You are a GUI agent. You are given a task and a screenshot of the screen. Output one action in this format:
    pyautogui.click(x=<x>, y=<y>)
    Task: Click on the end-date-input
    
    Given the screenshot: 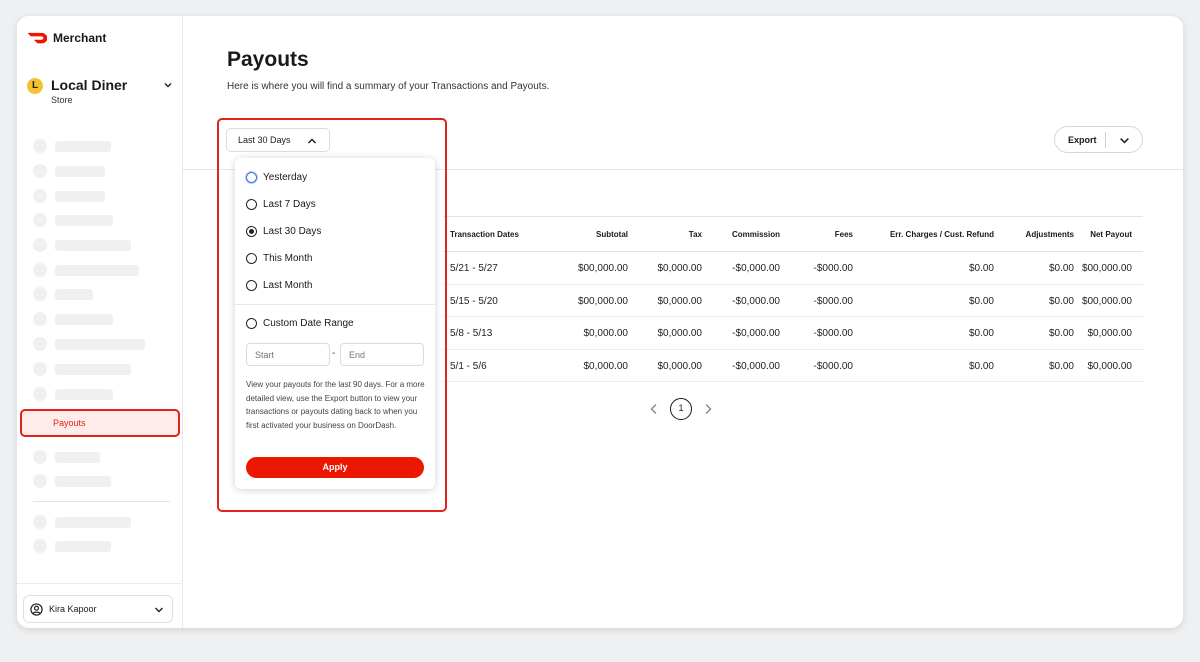 What is the action you would take?
    pyautogui.click(x=382, y=354)
    